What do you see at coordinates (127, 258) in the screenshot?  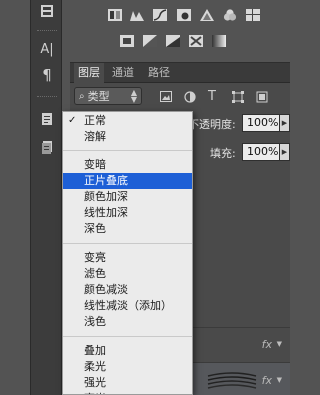 I see `menu-item-lighten: 变亮` at bounding box center [127, 258].